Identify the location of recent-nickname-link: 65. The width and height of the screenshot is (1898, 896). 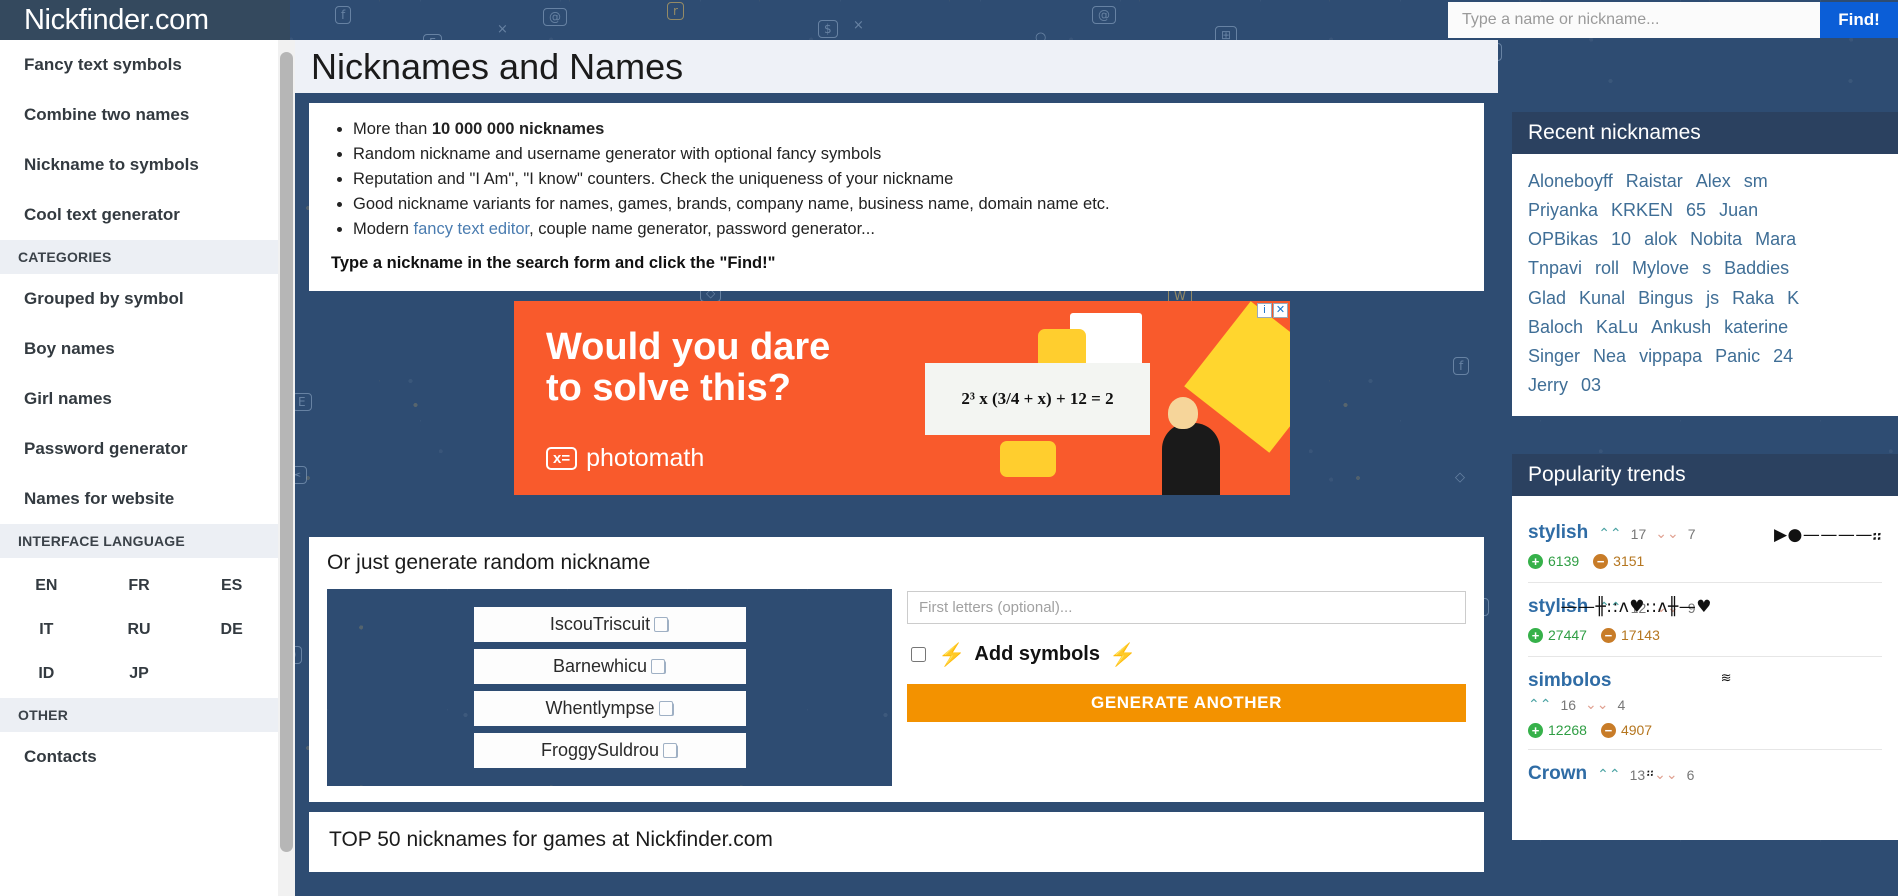
(1696, 210).